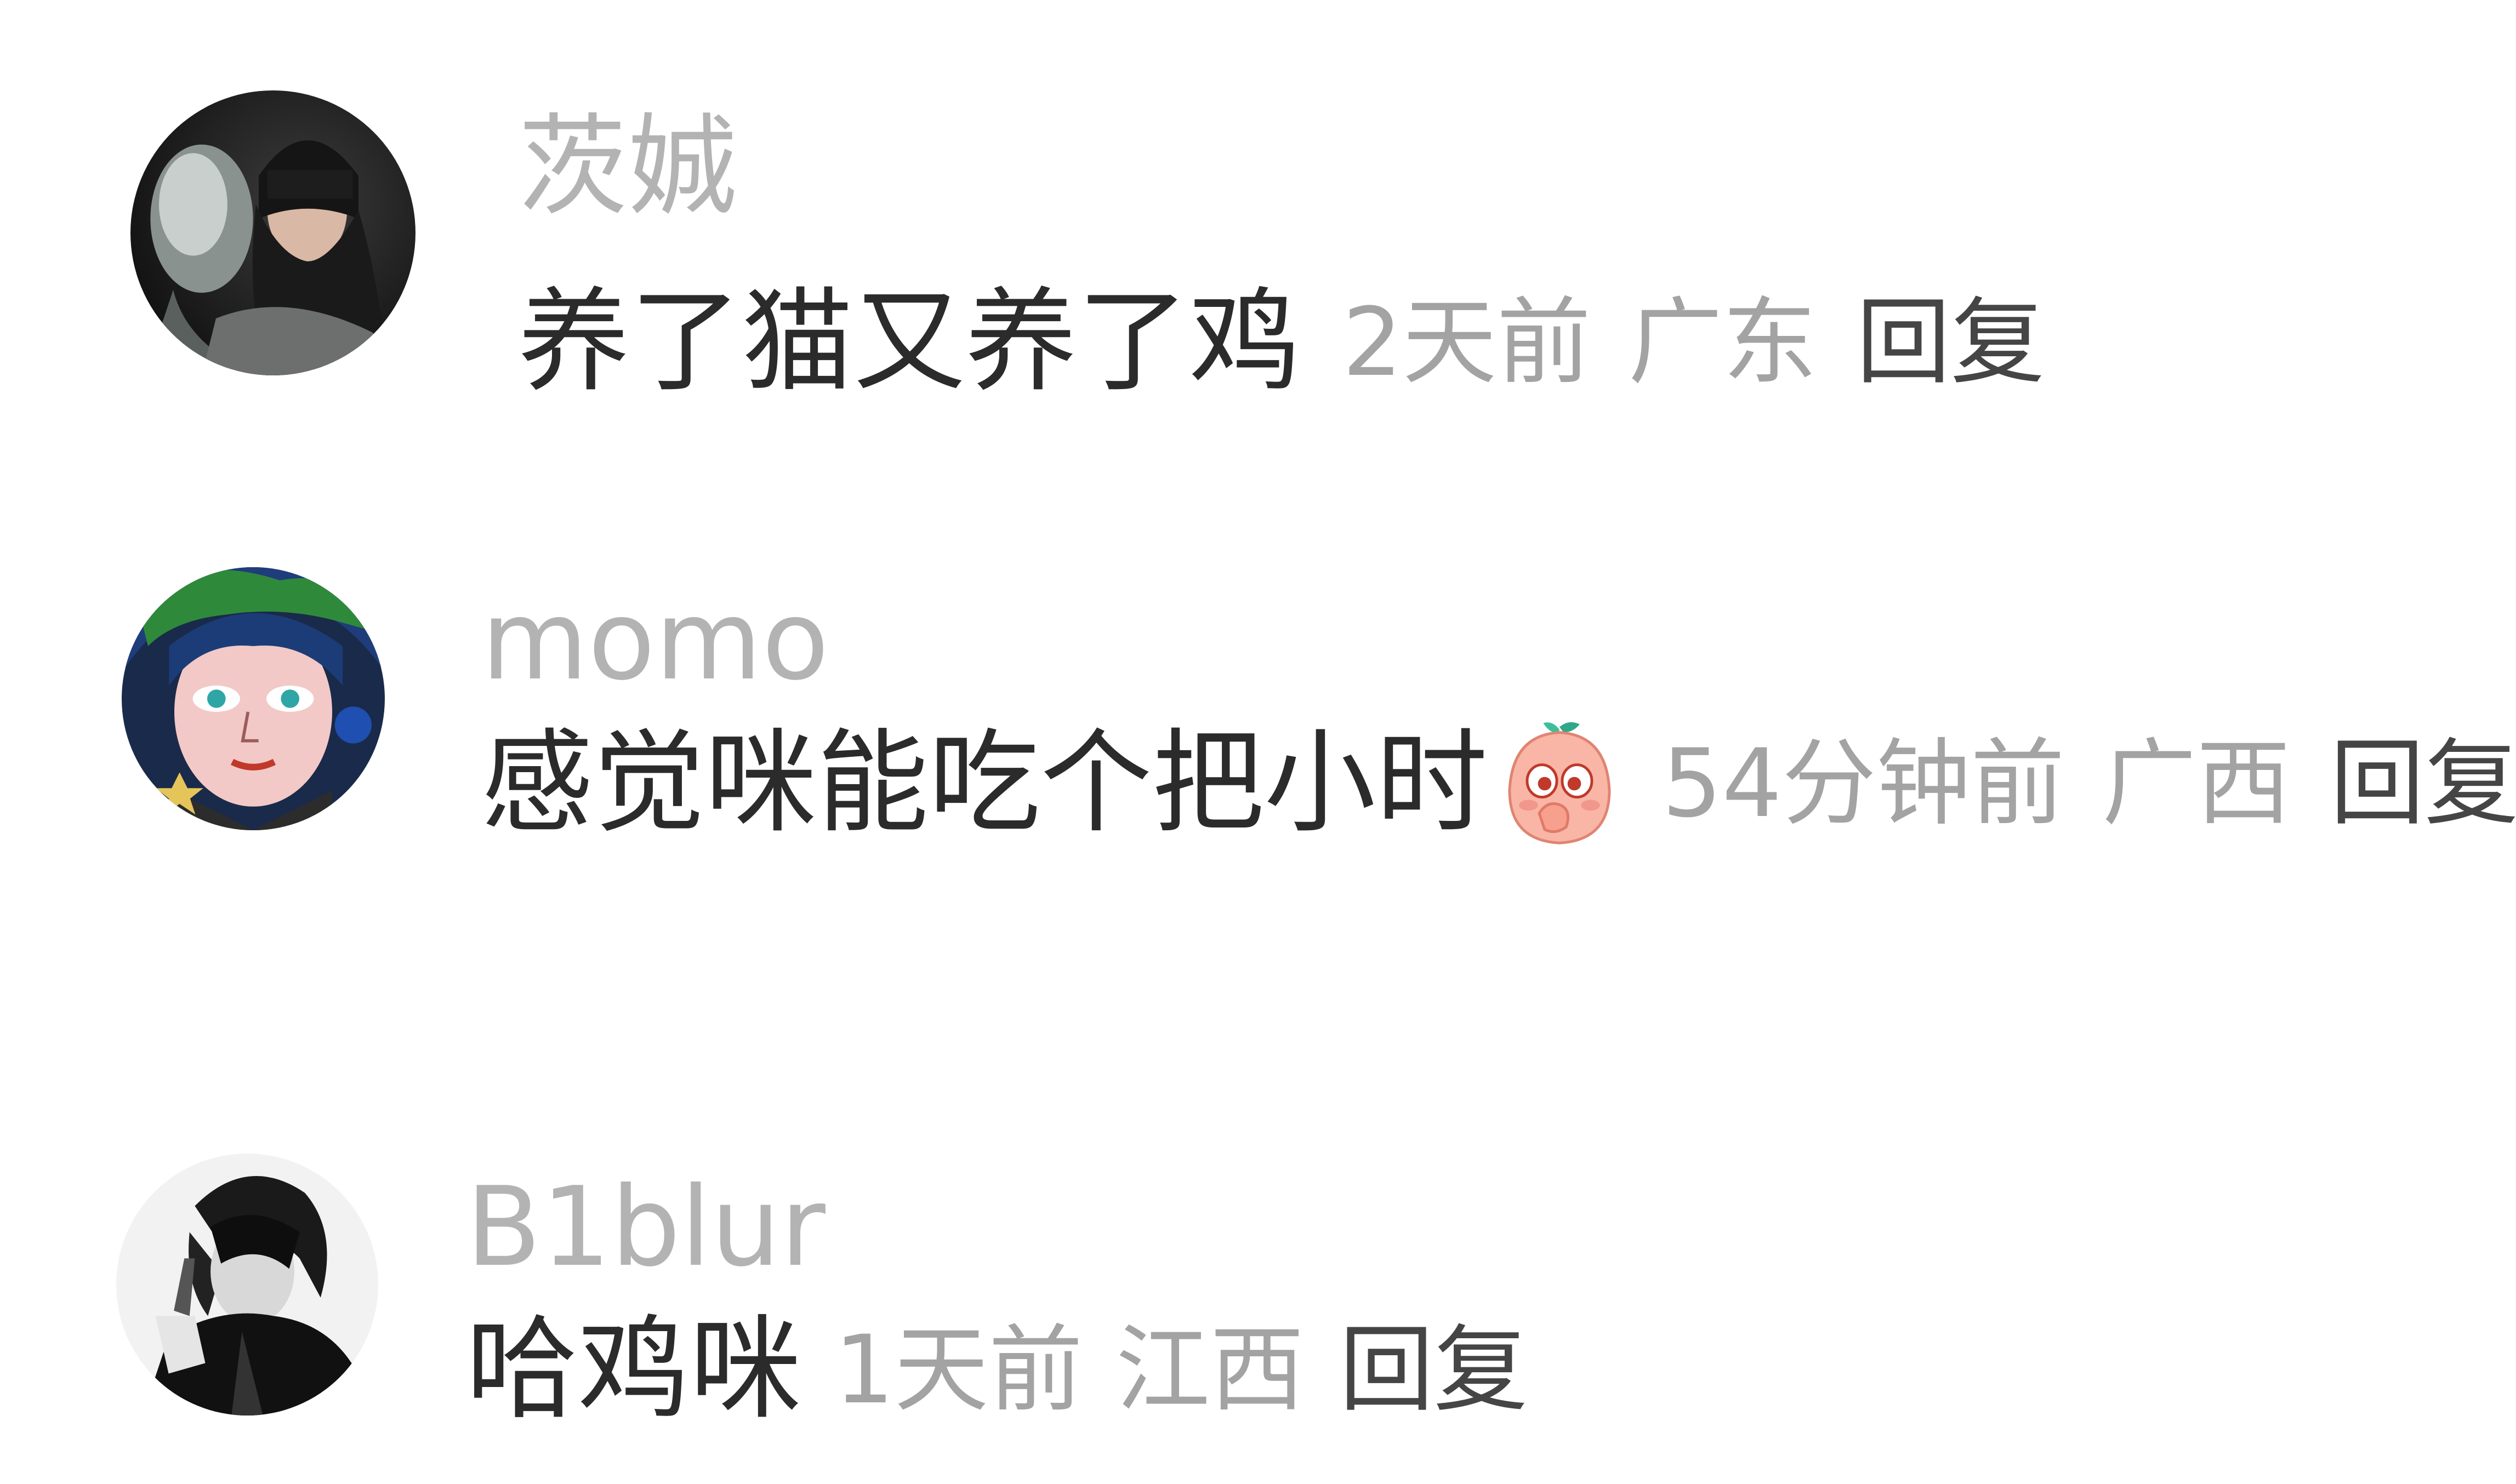  What do you see at coordinates (627, 167) in the screenshot?
I see `username: 茨娍` at bounding box center [627, 167].